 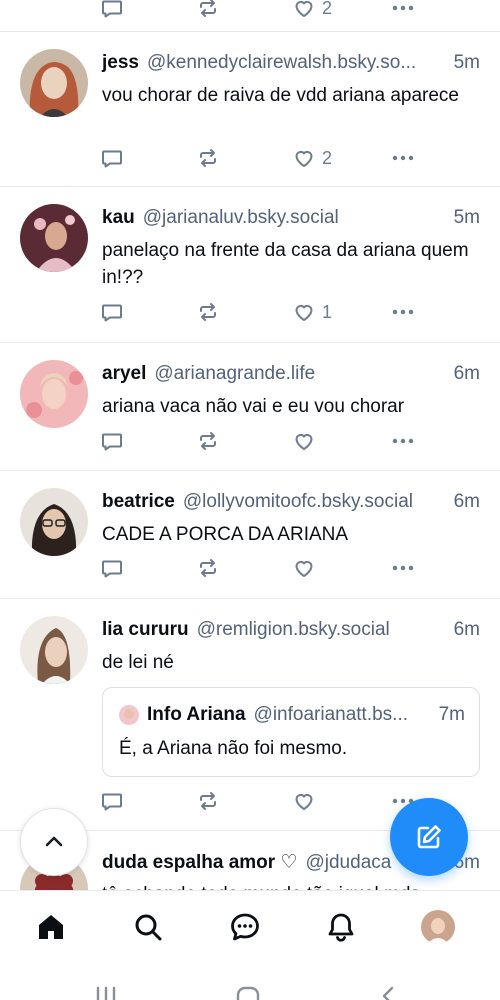 I want to click on recent-apps-icon, so click(x=106, y=993).